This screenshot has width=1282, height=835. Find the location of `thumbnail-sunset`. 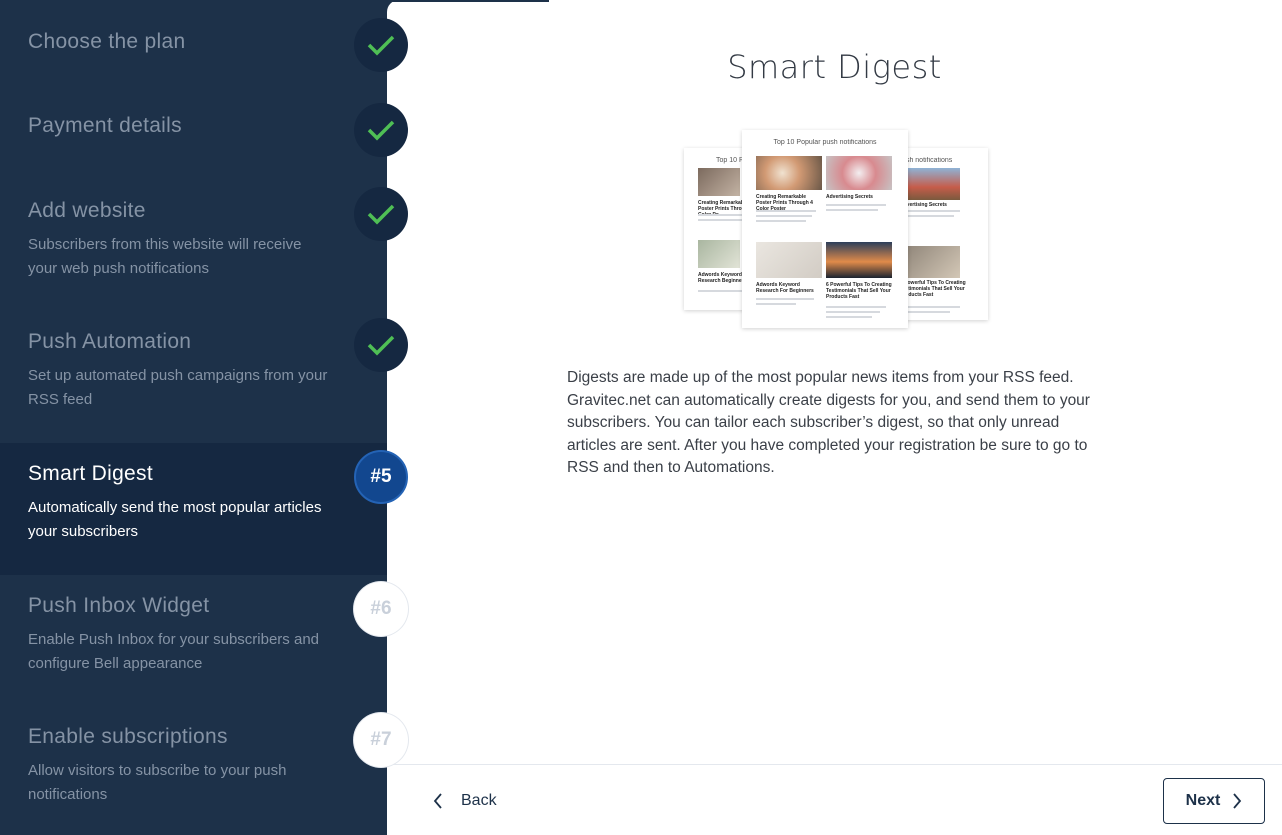

thumbnail-sunset is located at coordinates (859, 260).